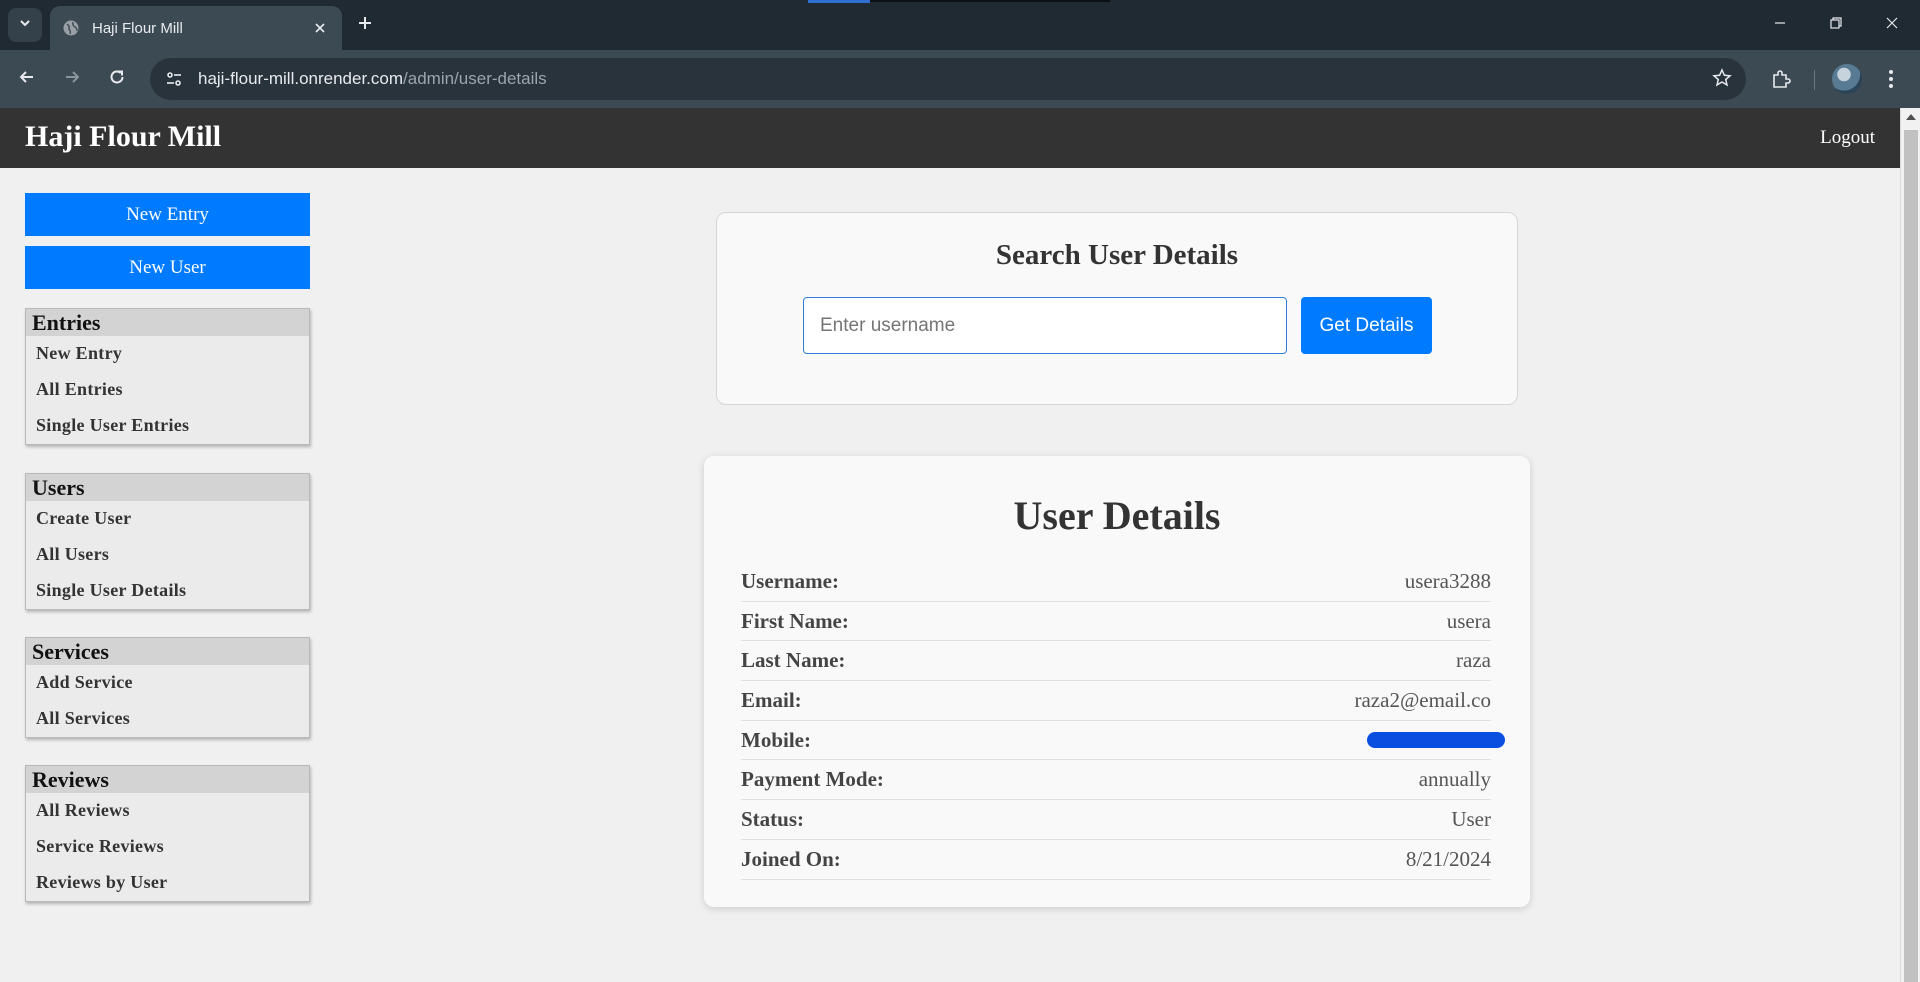 The height and width of the screenshot is (982, 1920). I want to click on sidebar-link-all-users: All Users, so click(167, 555).